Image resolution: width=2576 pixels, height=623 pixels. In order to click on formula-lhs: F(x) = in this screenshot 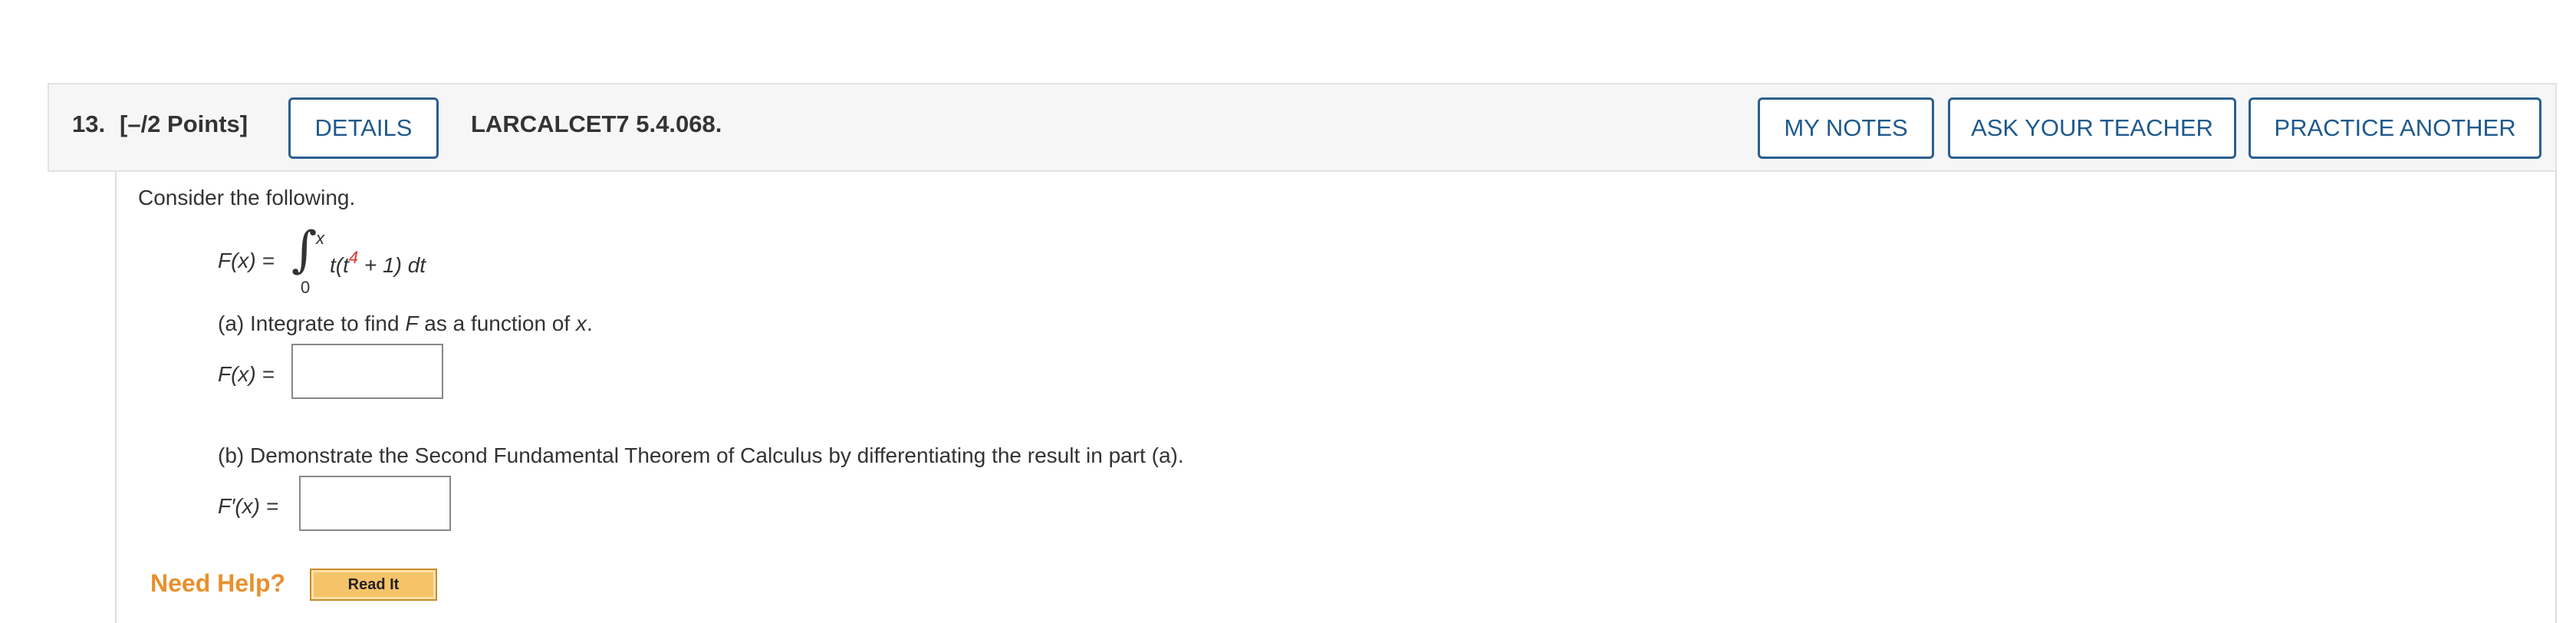, I will do `click(246, 261)`.